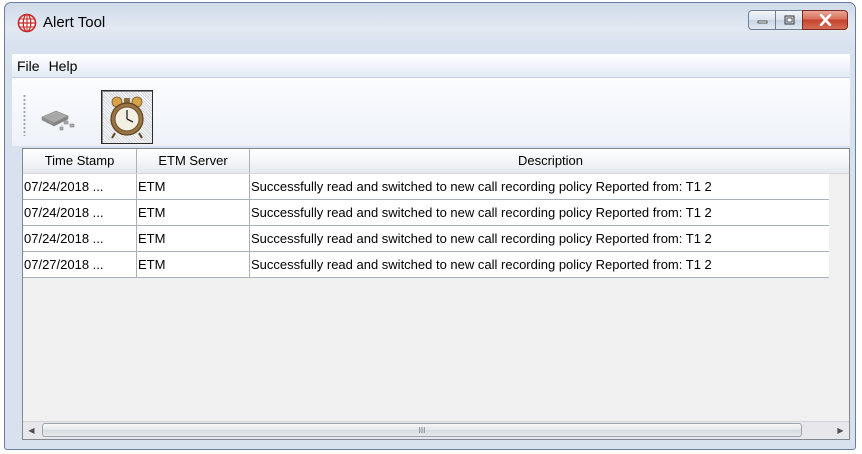  I want to click on scroll-right-button: ▶, so click(840, 430).